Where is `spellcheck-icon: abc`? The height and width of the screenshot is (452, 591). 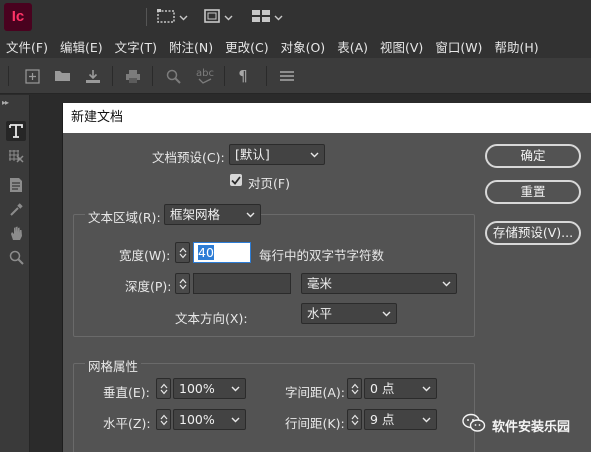 spellcheck-icon: abc is located at coordinates (205, 76).